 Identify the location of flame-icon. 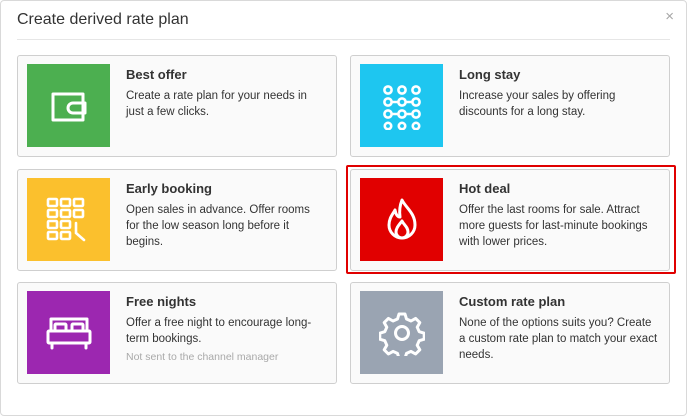
(401, 219).